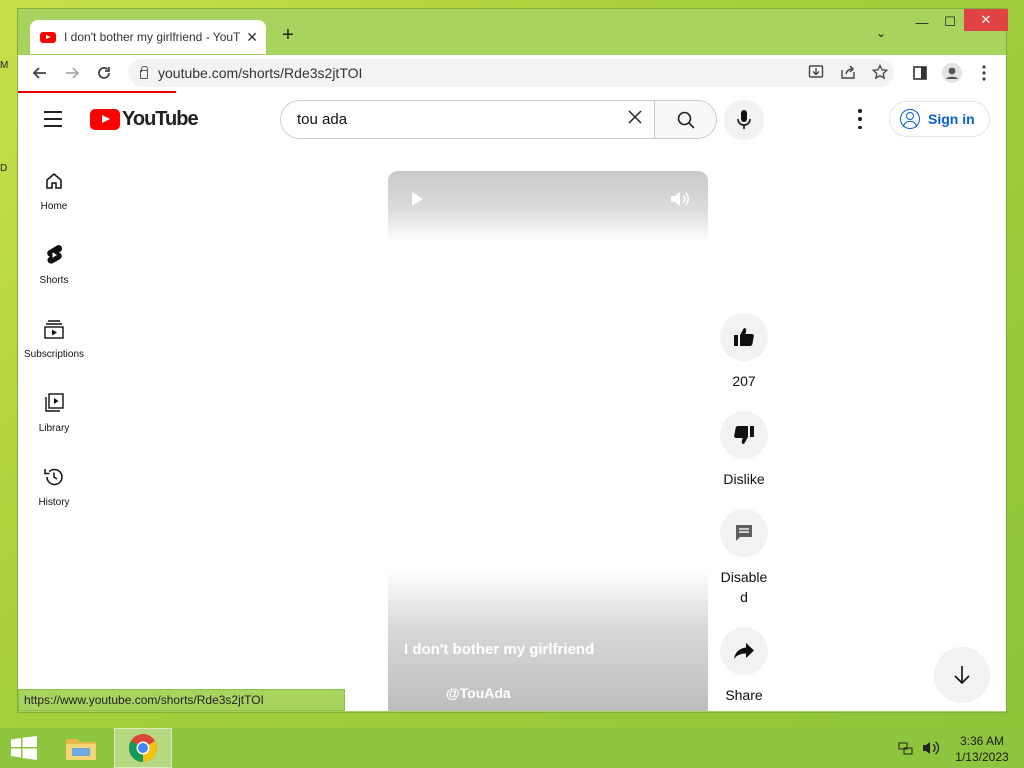  Describe the element at coordinates (105, 119) in the screenshot. I see `youtube-play-icon` at that location.